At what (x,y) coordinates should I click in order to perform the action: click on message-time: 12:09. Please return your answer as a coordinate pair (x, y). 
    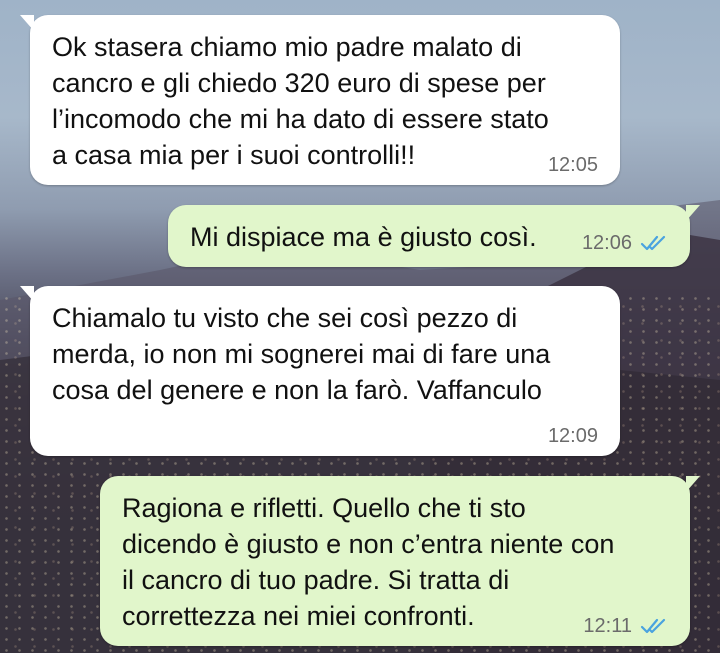
    Looking at the image, I should click on (572, 436).